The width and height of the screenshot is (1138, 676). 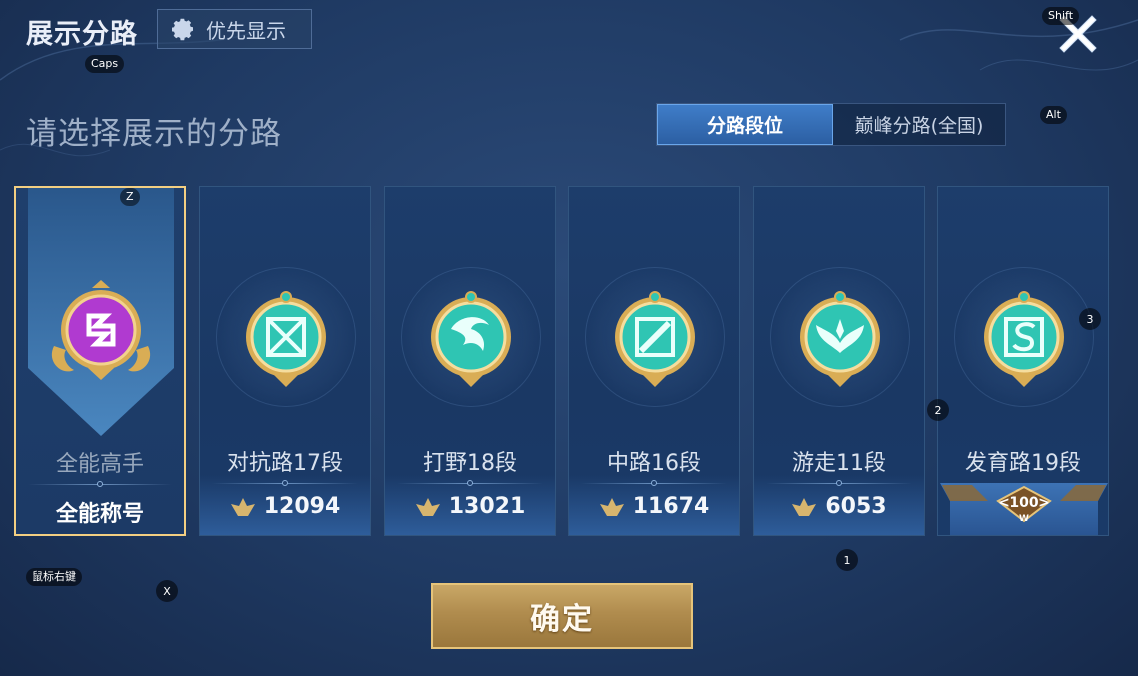 What do you see at coordinates (562, 616) in the screenshot?
I see `confirm-button: 确定` at bounding box center [562, 616].